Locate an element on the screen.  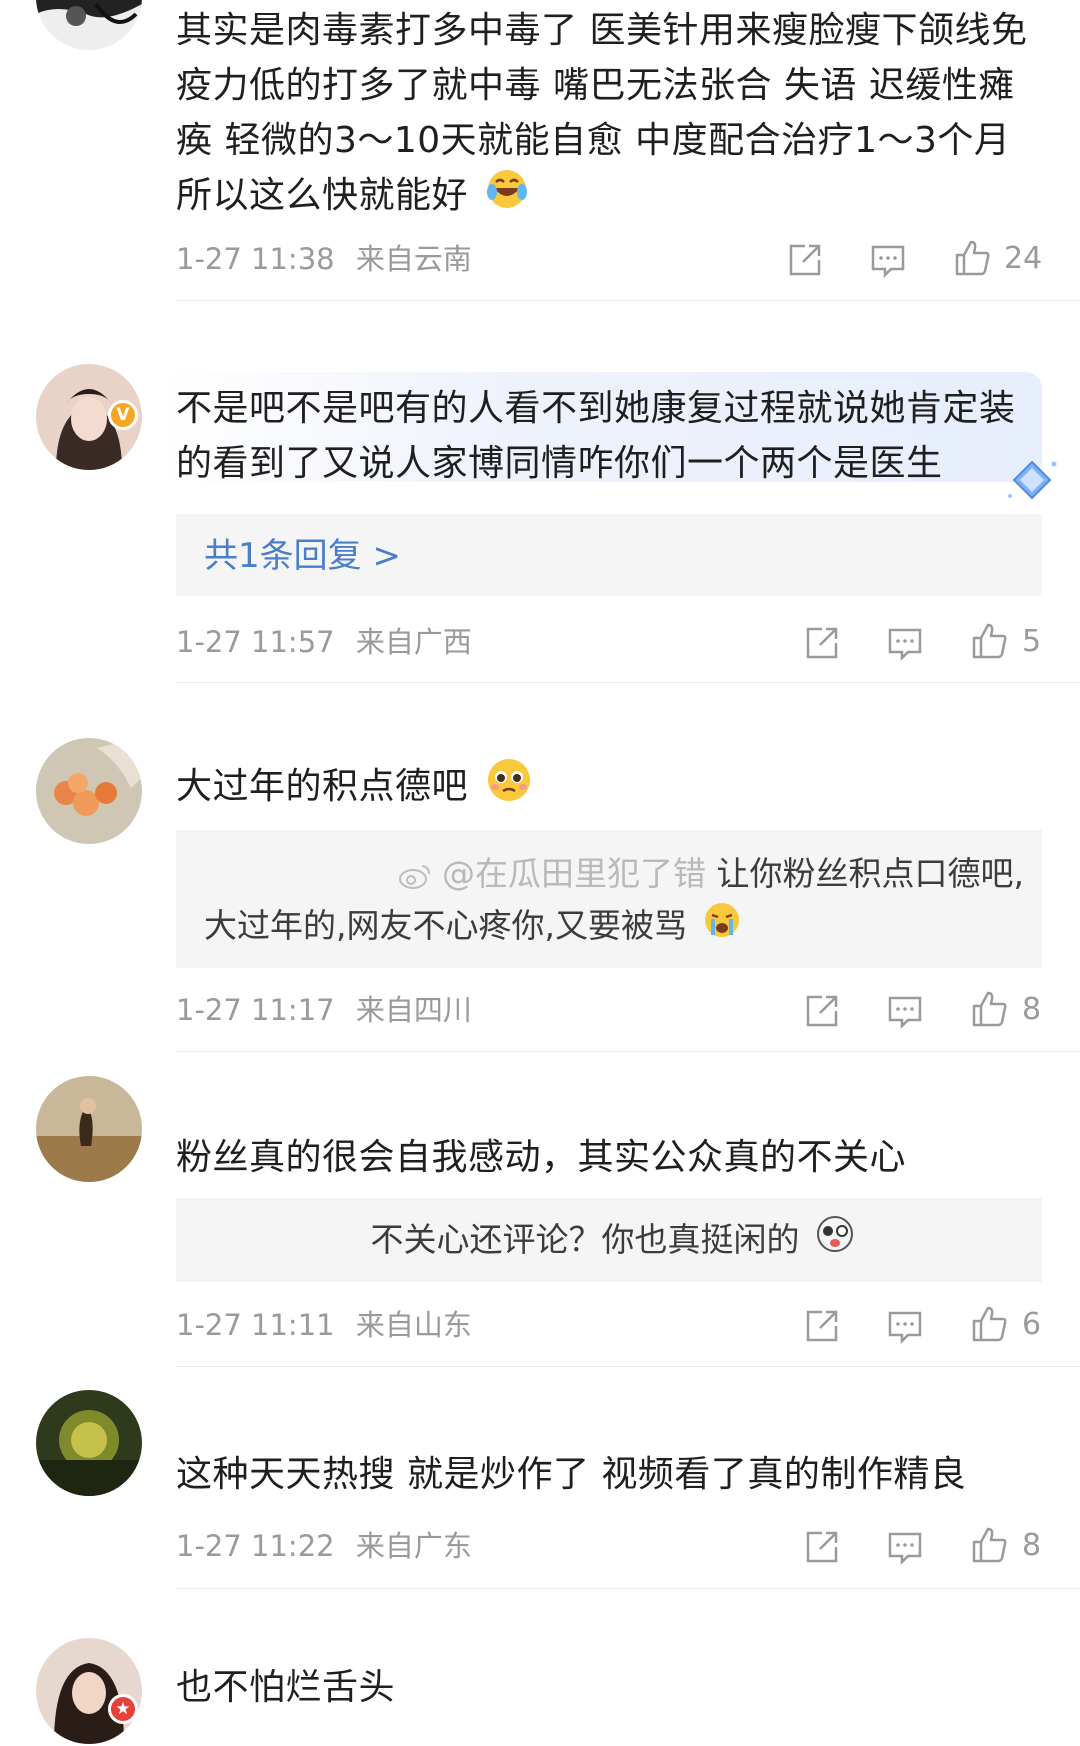
comment-date: 1-27 11:38 is located at coordinates (255, 259).